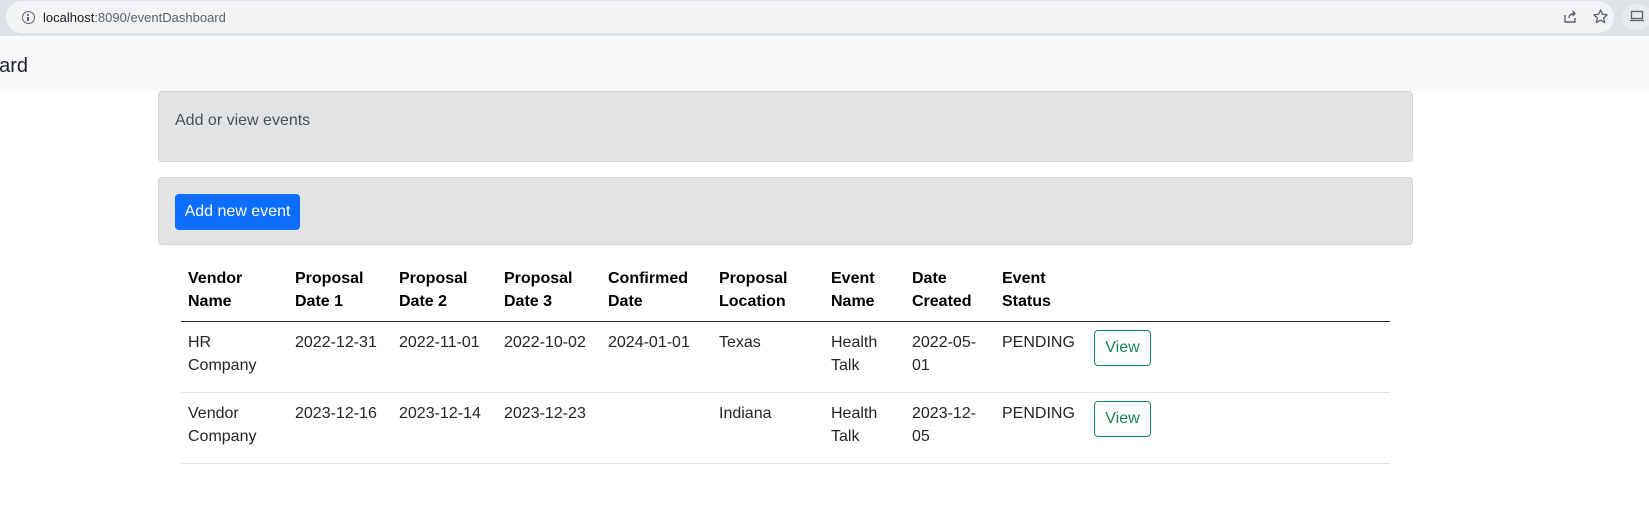 The width and height of the screenshot is (1649, 518). I want to click on address-bar: localhost:8090/eventDashboard, so click(810, 17).